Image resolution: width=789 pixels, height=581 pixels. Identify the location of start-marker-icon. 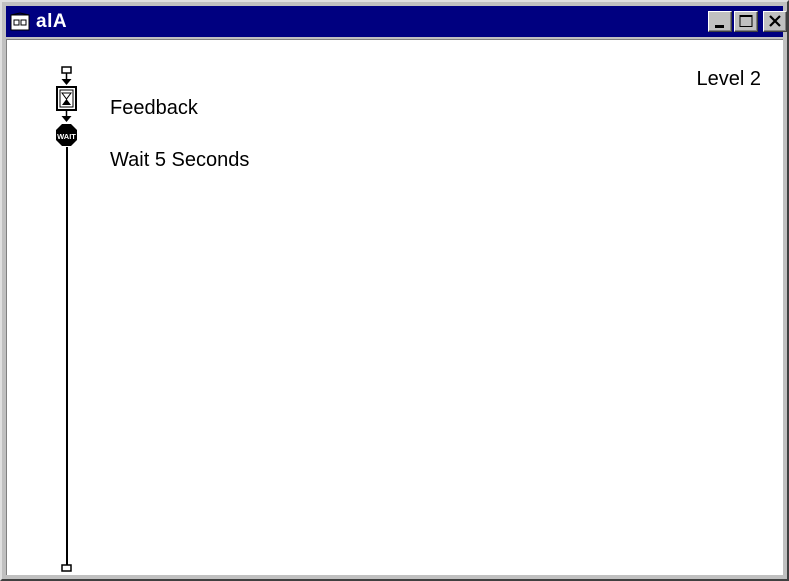
(66, 75).